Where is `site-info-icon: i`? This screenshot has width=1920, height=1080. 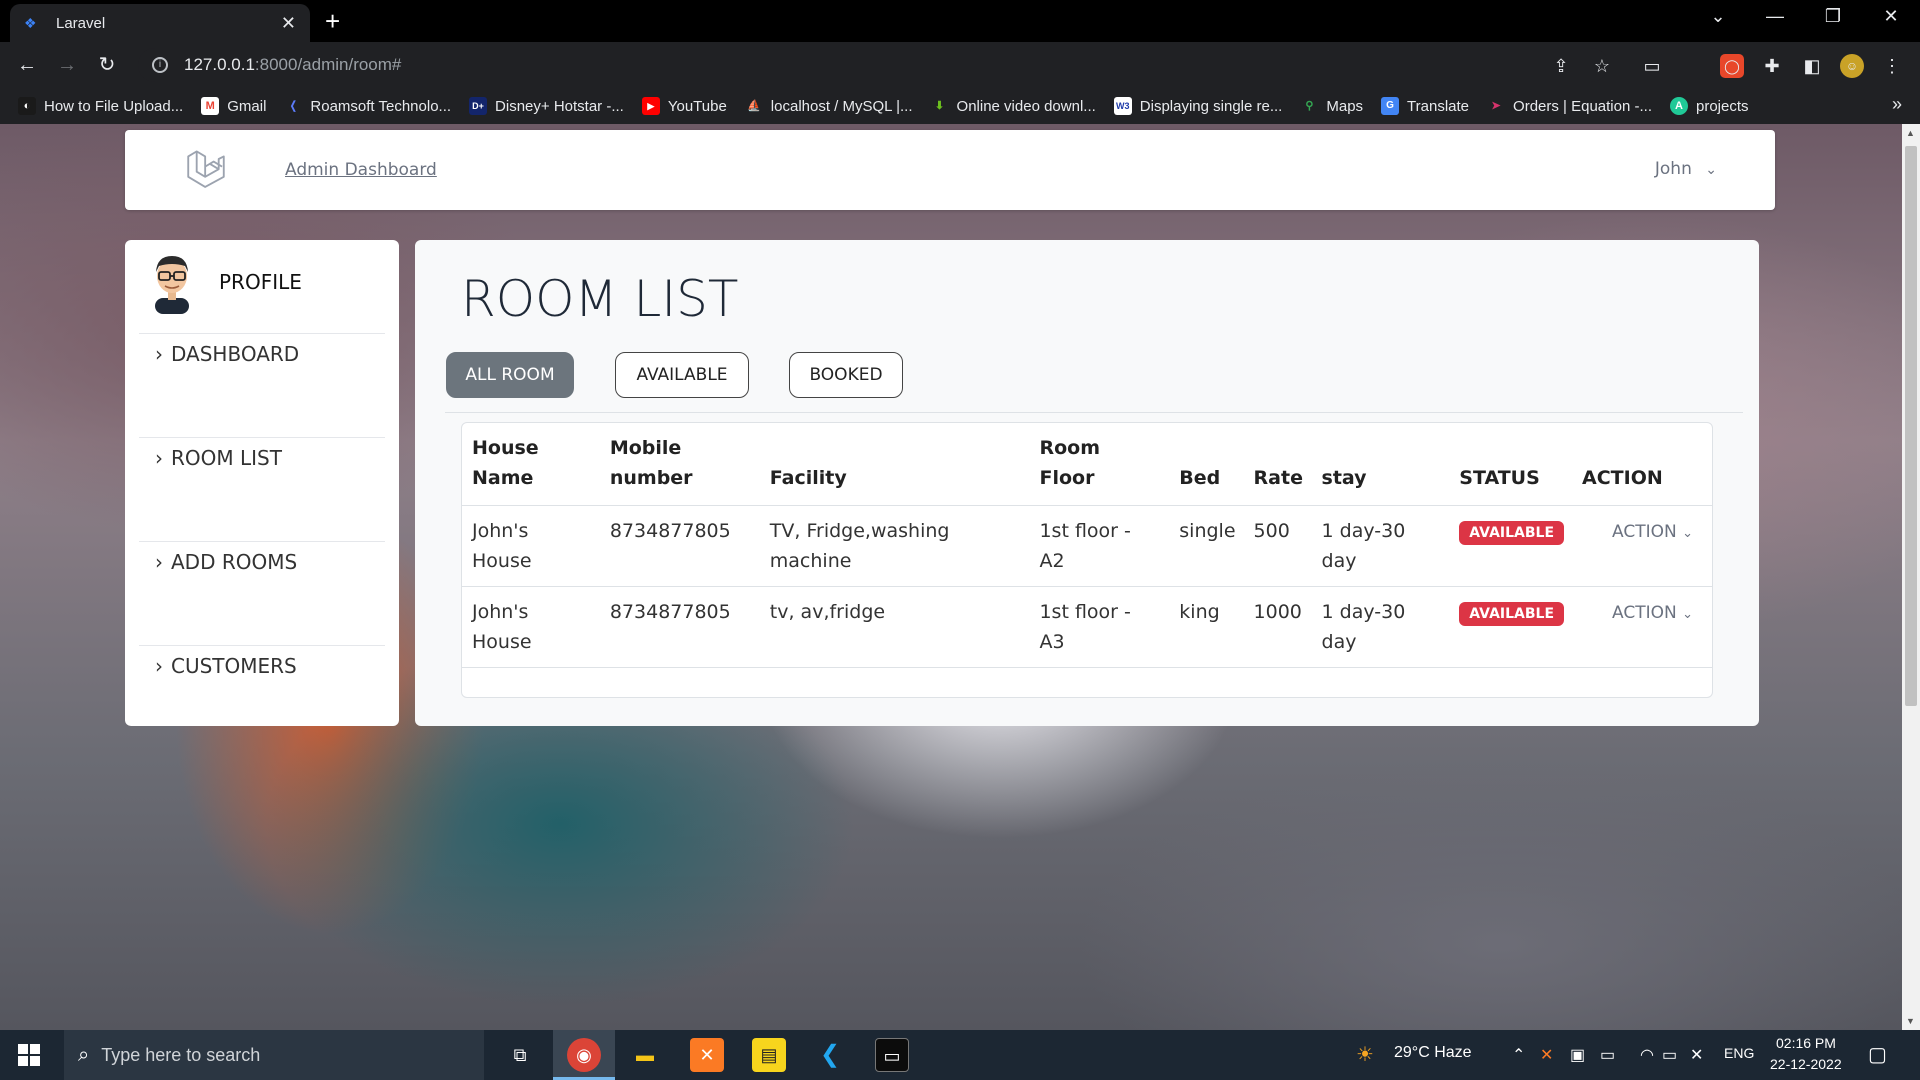
site-info-icon: i is located at coordinates (160, 65).